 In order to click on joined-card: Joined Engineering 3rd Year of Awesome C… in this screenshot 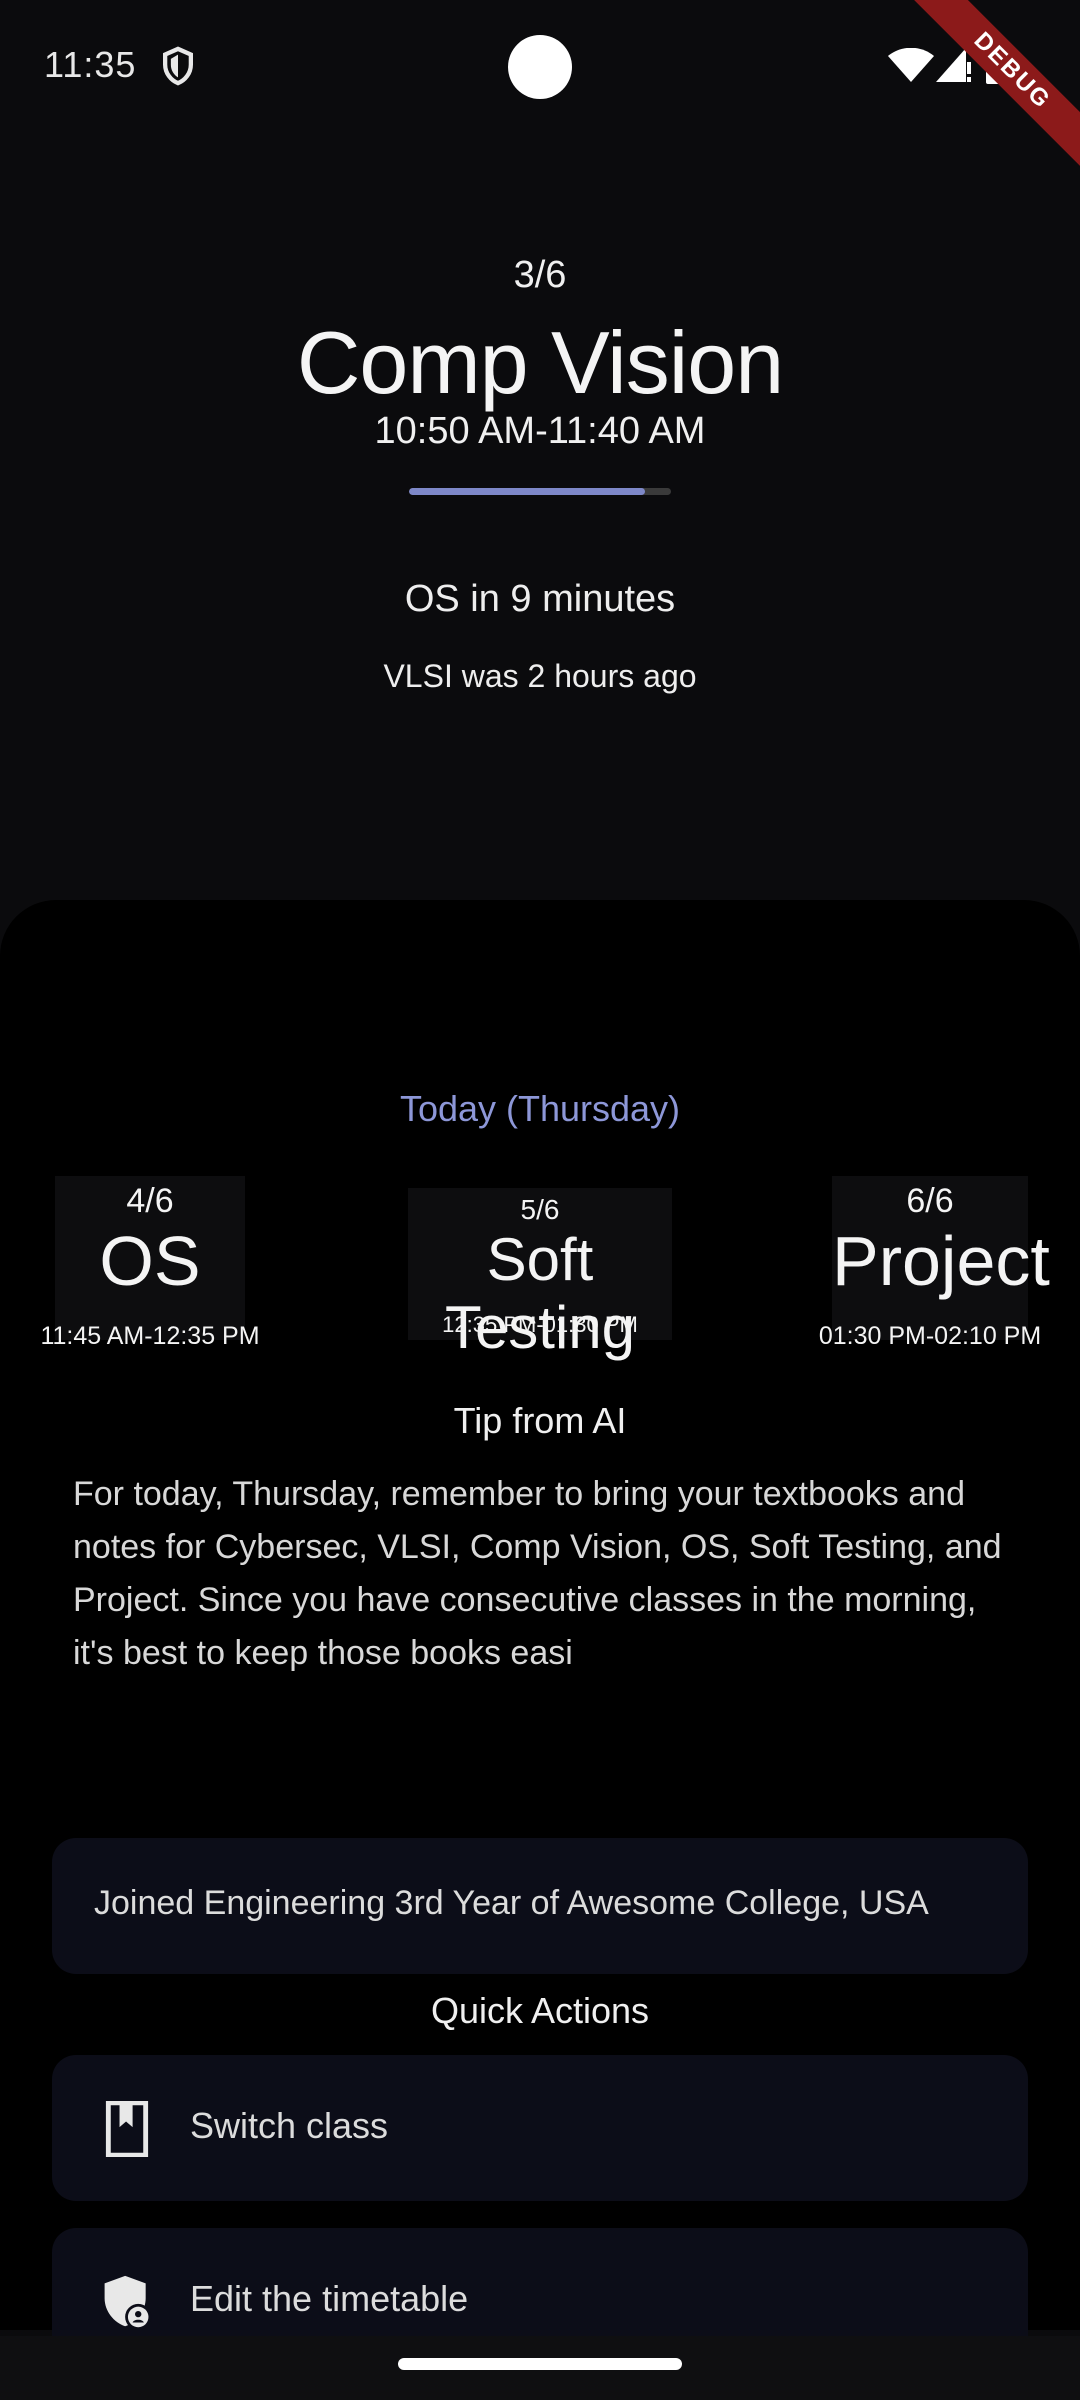, I will do `click(540, 1906)`.